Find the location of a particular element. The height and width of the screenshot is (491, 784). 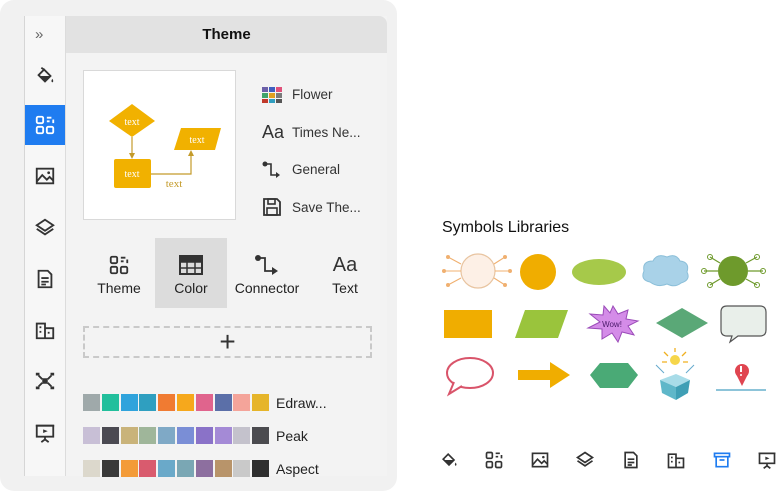

wow-burst-symbol: Wow! is located at coordinates (613, 324).